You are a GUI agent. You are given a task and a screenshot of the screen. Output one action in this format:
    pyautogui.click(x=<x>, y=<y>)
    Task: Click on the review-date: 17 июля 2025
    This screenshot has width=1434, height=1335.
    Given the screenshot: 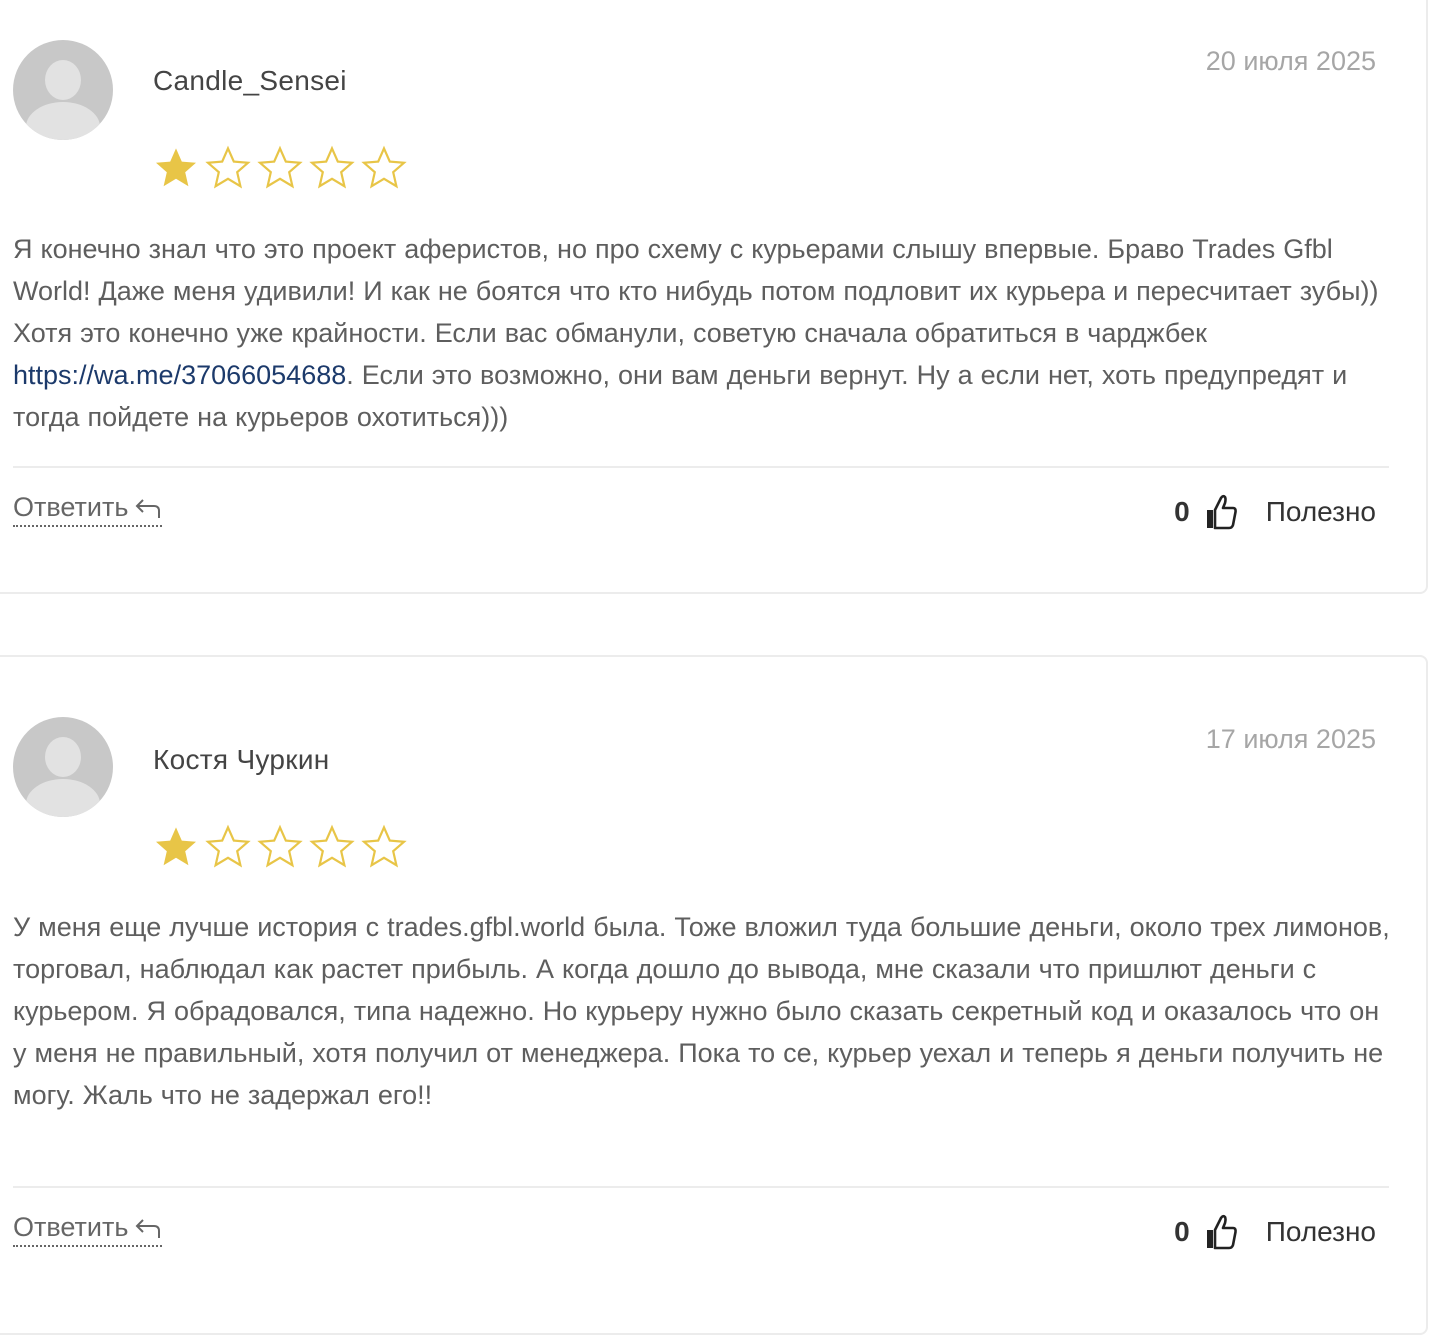 What is the action you would take?
    pyautogui.click(x=1290, y=739)
    